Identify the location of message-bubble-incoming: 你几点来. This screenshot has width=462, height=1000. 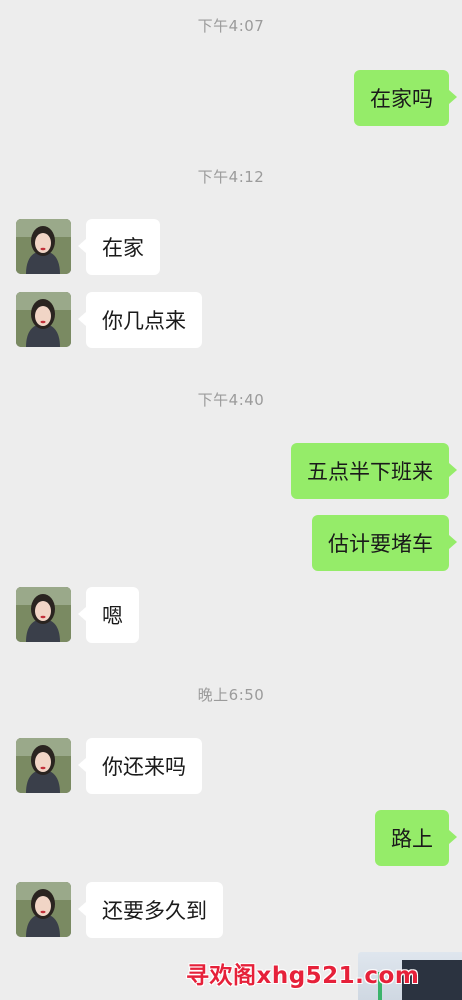
(140, 320).